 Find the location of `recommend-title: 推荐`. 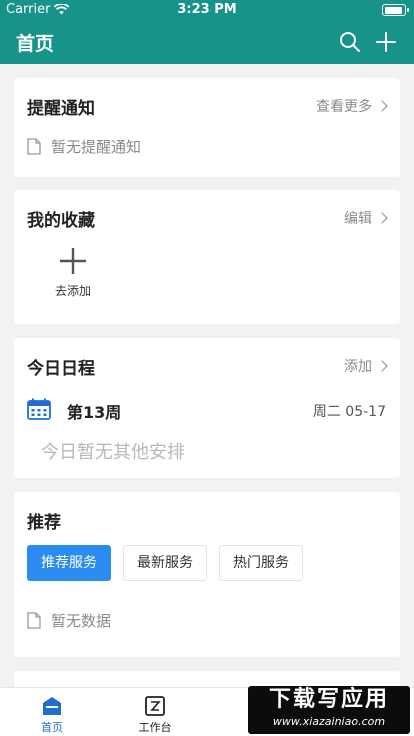

recommend-title: 推荐 is located at coordinates (44, 523).